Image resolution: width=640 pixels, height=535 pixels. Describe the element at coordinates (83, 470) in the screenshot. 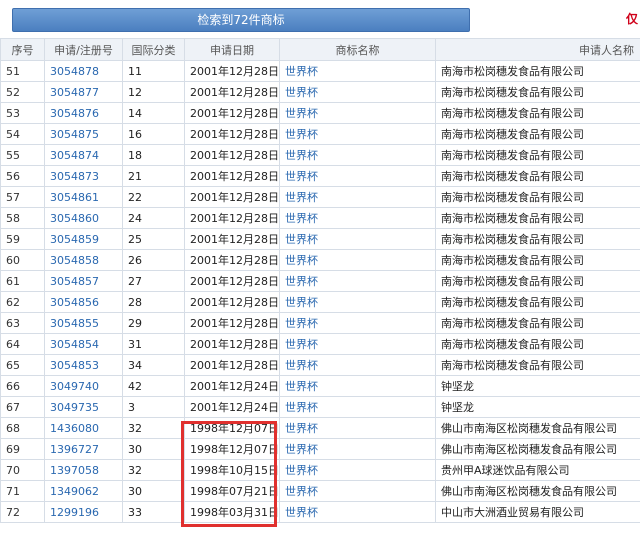

I see `registration-number-link: 1397058` at that location.